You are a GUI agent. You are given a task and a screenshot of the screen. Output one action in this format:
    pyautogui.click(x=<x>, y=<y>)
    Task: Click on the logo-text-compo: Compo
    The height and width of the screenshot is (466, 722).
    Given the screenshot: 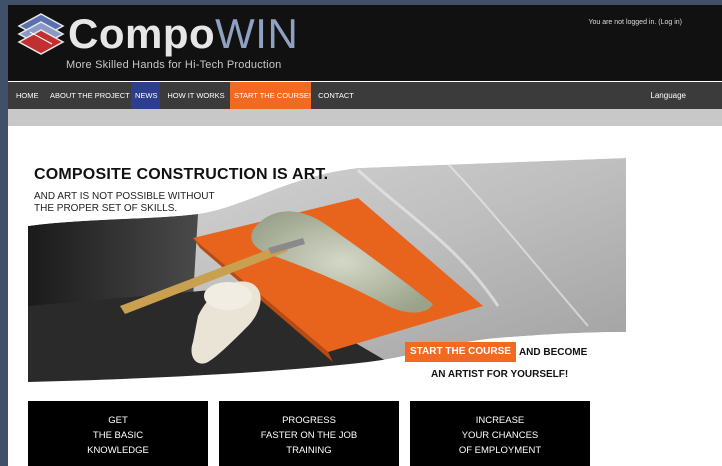 What is the action you would take?
    pyautogui.click(x=142, y=33)
    